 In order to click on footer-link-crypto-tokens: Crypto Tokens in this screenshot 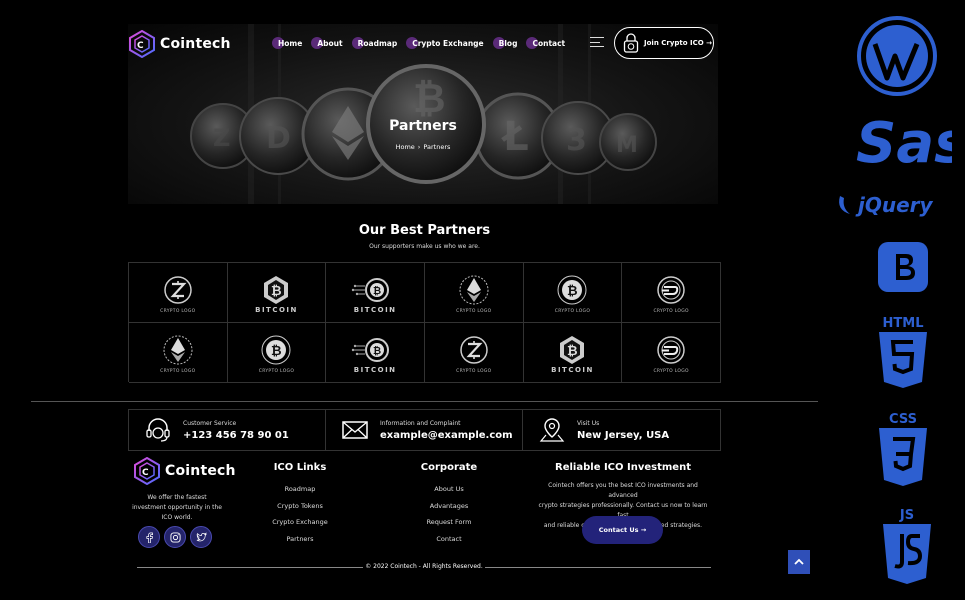, I will do `click(300, 506)`.